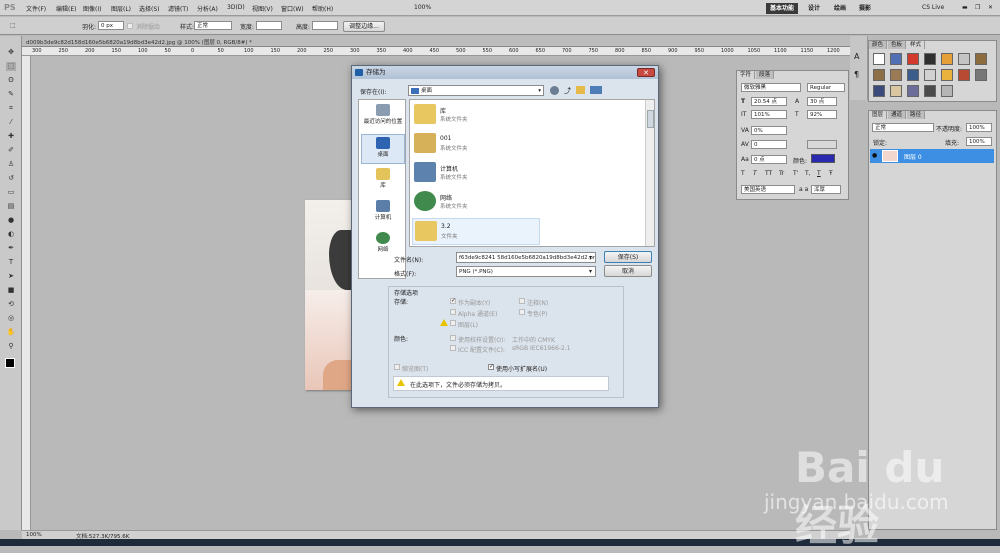  Describe the element at coordinates (916, 45) in the screenshot. I see `tab-styles: 样式` at that location.